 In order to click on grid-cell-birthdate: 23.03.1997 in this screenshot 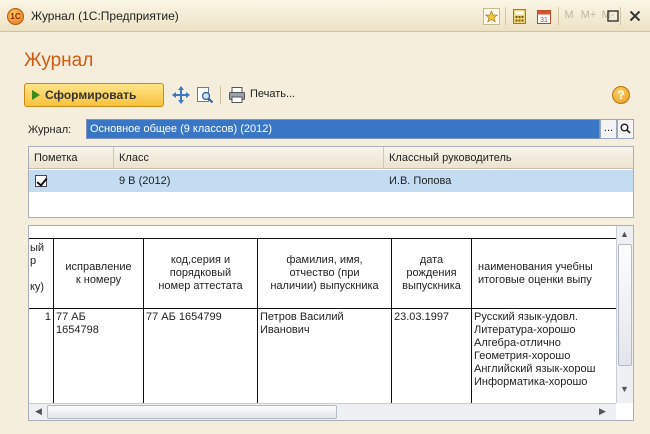, I will do `click(432, 356)`.